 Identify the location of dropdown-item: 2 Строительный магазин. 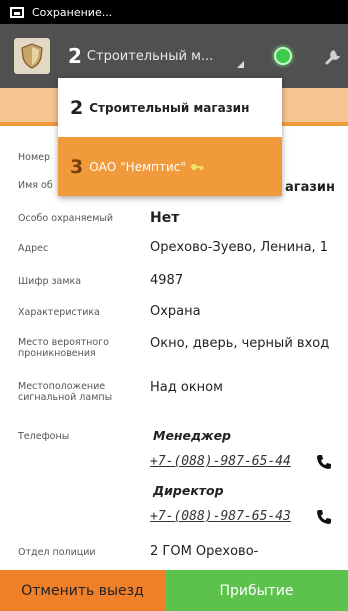
(170, 107).